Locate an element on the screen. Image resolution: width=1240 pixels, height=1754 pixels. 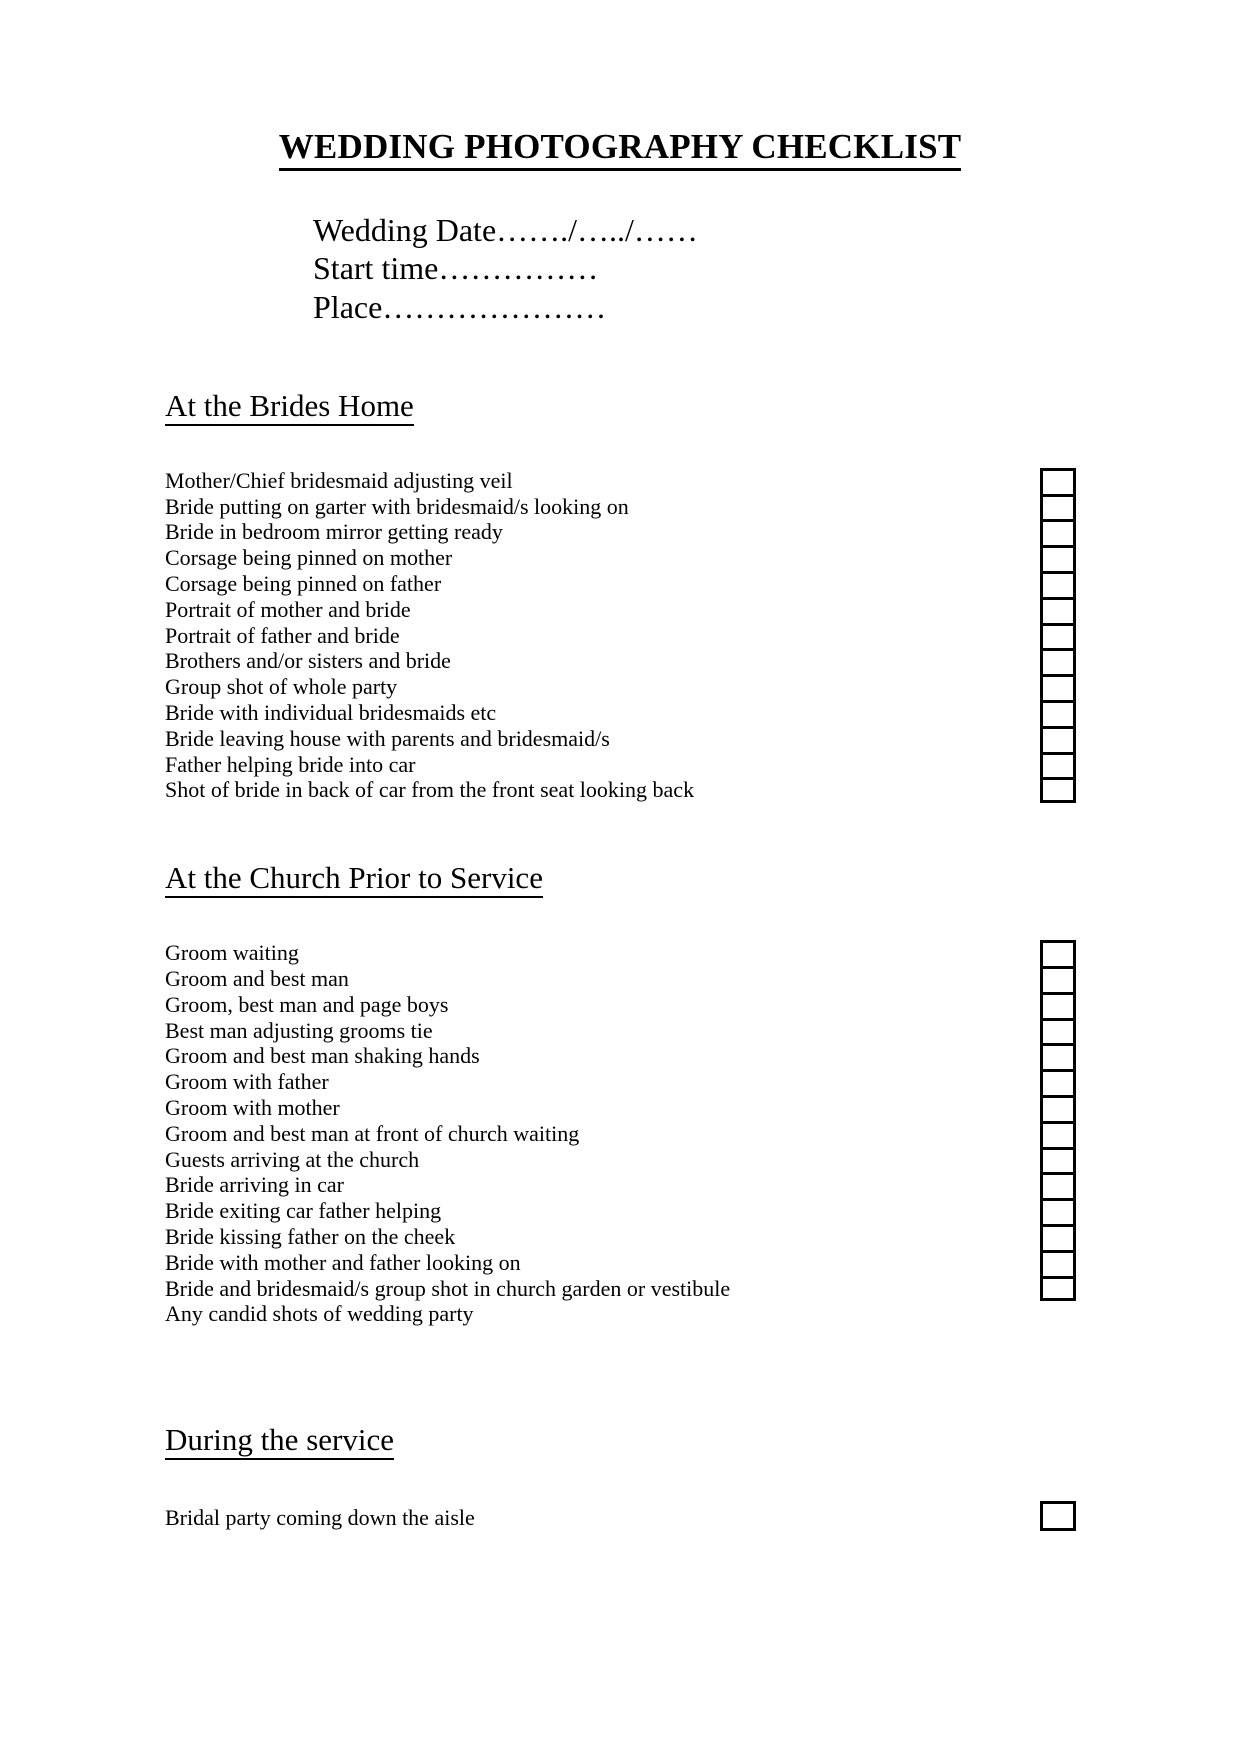
list-item: Corsage being pinned on father is located at coordinates (303, 583).